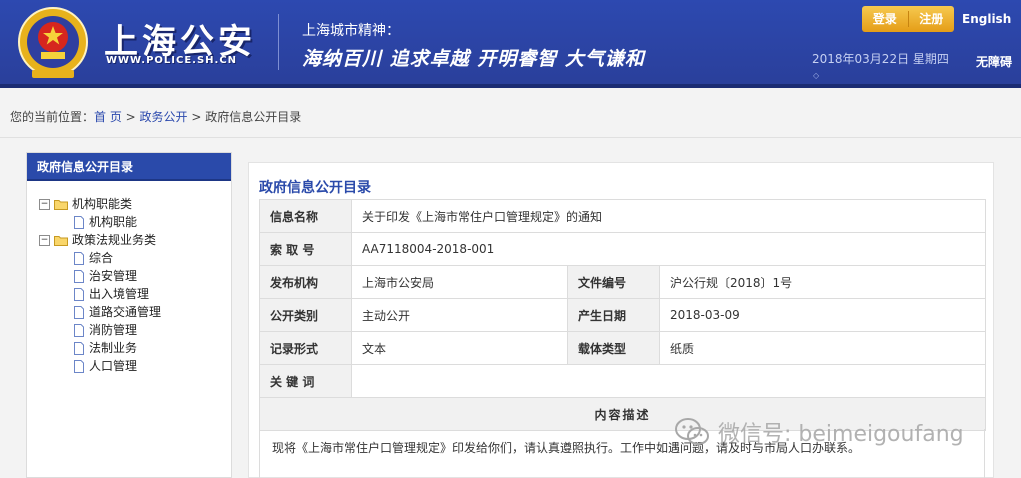  I want to click on breadcrumb-gov-affairs-link: 政务公开, so click(164, 117).